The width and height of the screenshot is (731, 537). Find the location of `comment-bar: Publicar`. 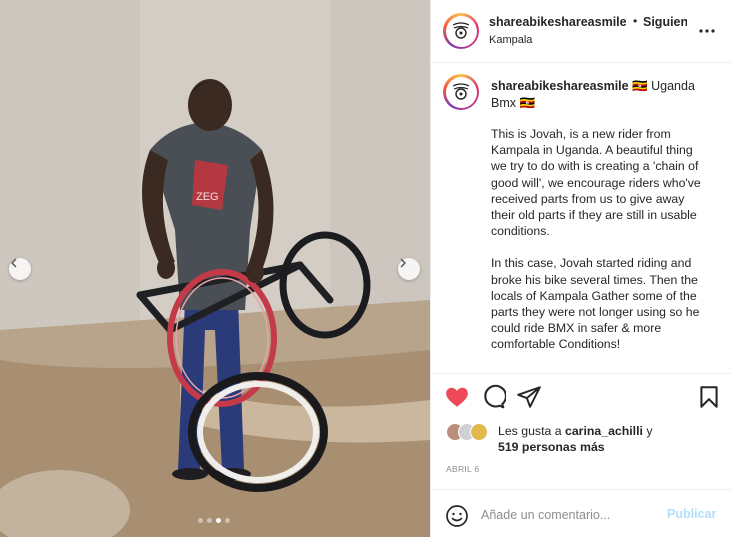

comment-bar: Publicar is located at coordinates (581, 513).